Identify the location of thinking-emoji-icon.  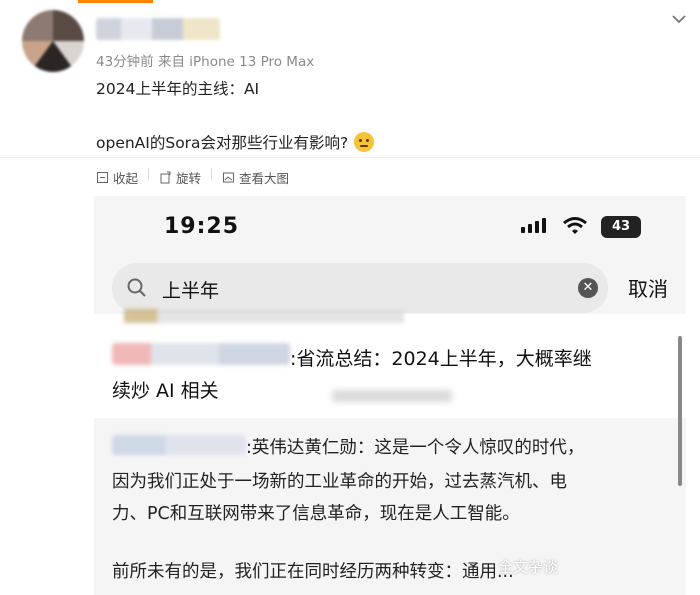
(364, 142).